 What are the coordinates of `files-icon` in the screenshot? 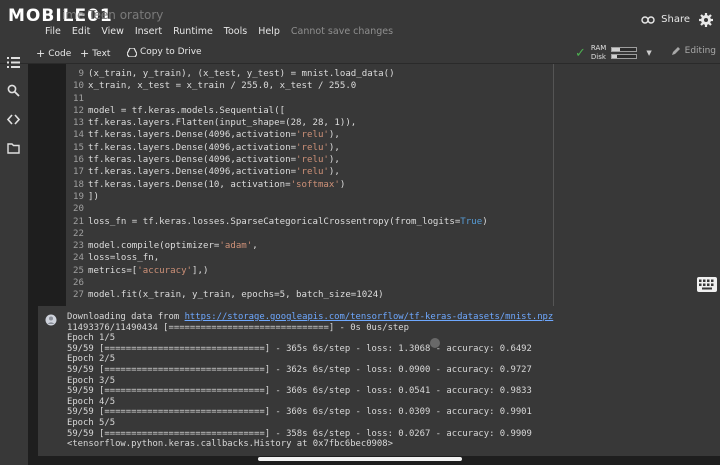 It's located at (13, 148).